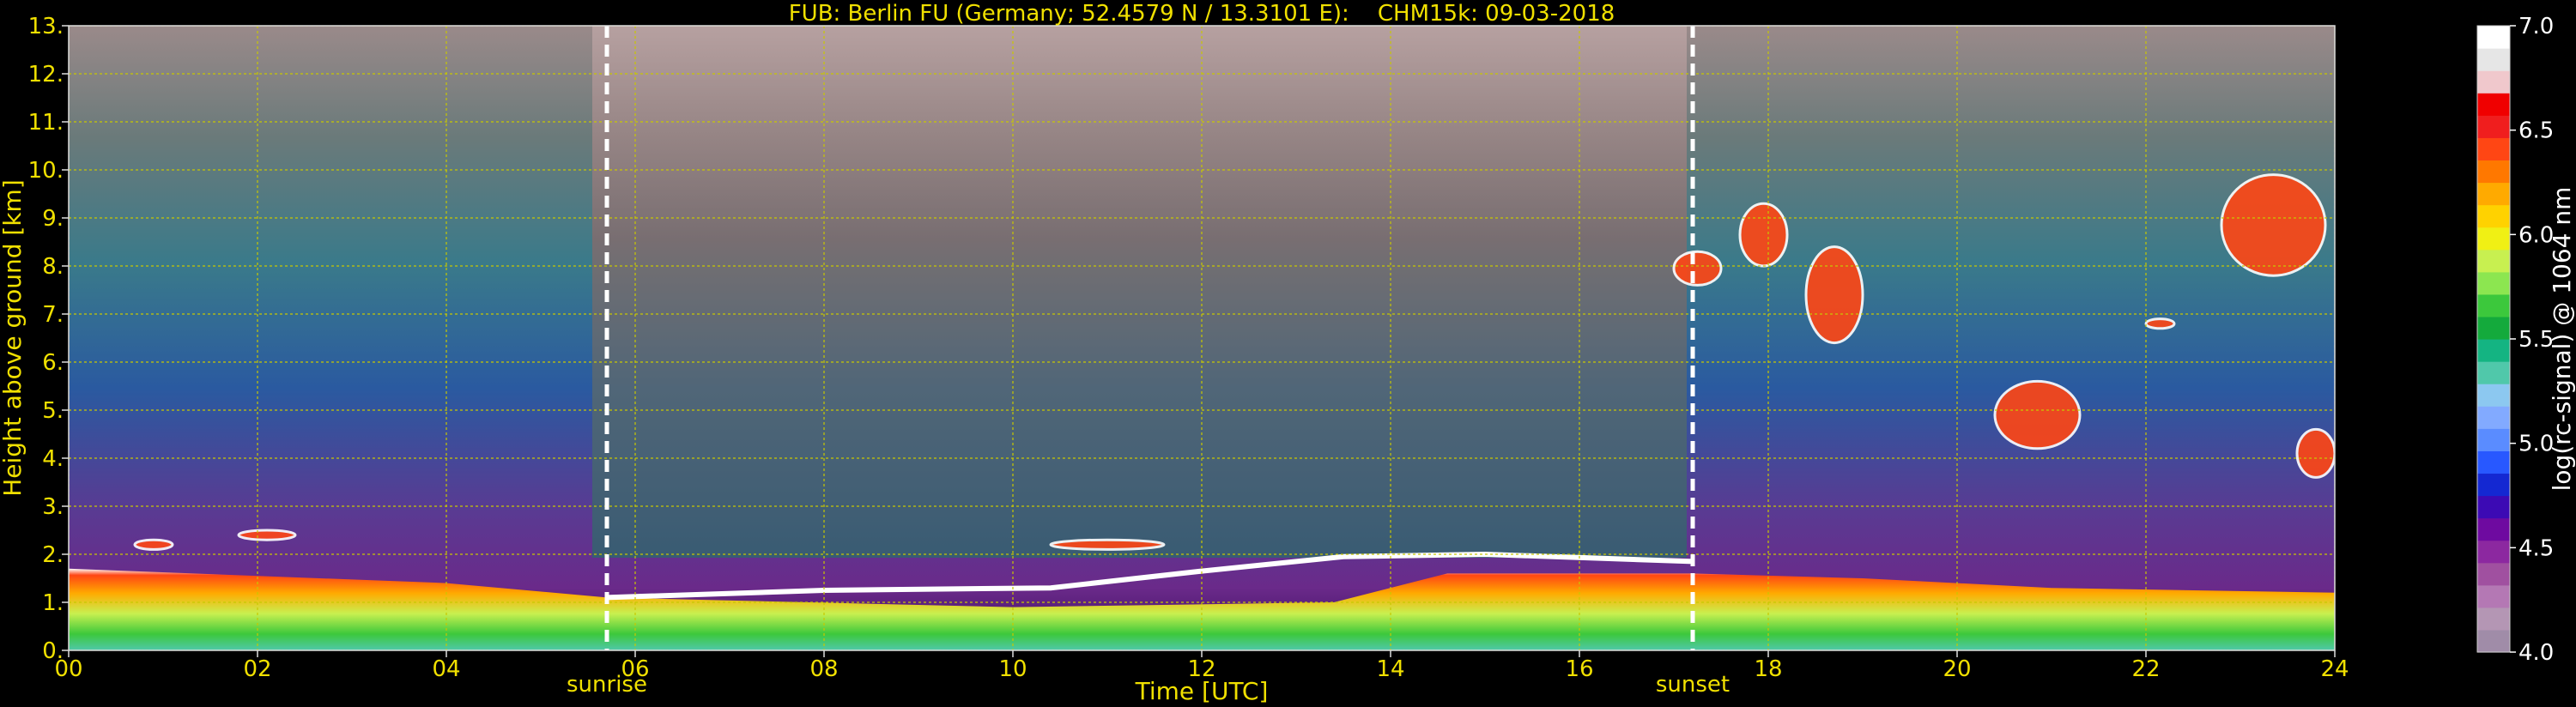  What do you see at coordinates (1768, 669) in the screenshot?
I see `x-tick-label: 18` at bounding box center [1768, 669].